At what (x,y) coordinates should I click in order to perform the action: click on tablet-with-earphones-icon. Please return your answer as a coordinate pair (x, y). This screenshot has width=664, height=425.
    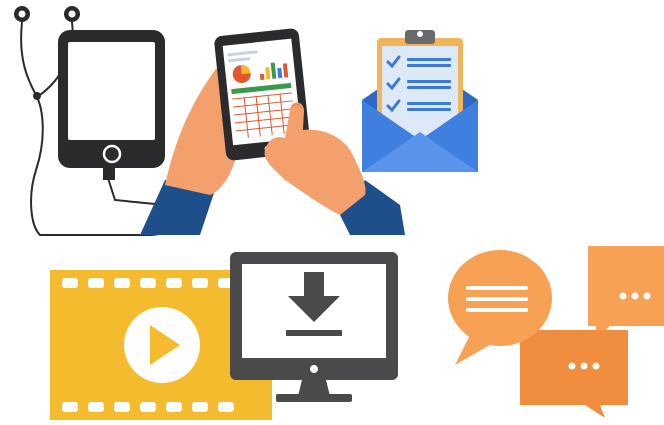
    Looking at the image, I should click on (95, 121).